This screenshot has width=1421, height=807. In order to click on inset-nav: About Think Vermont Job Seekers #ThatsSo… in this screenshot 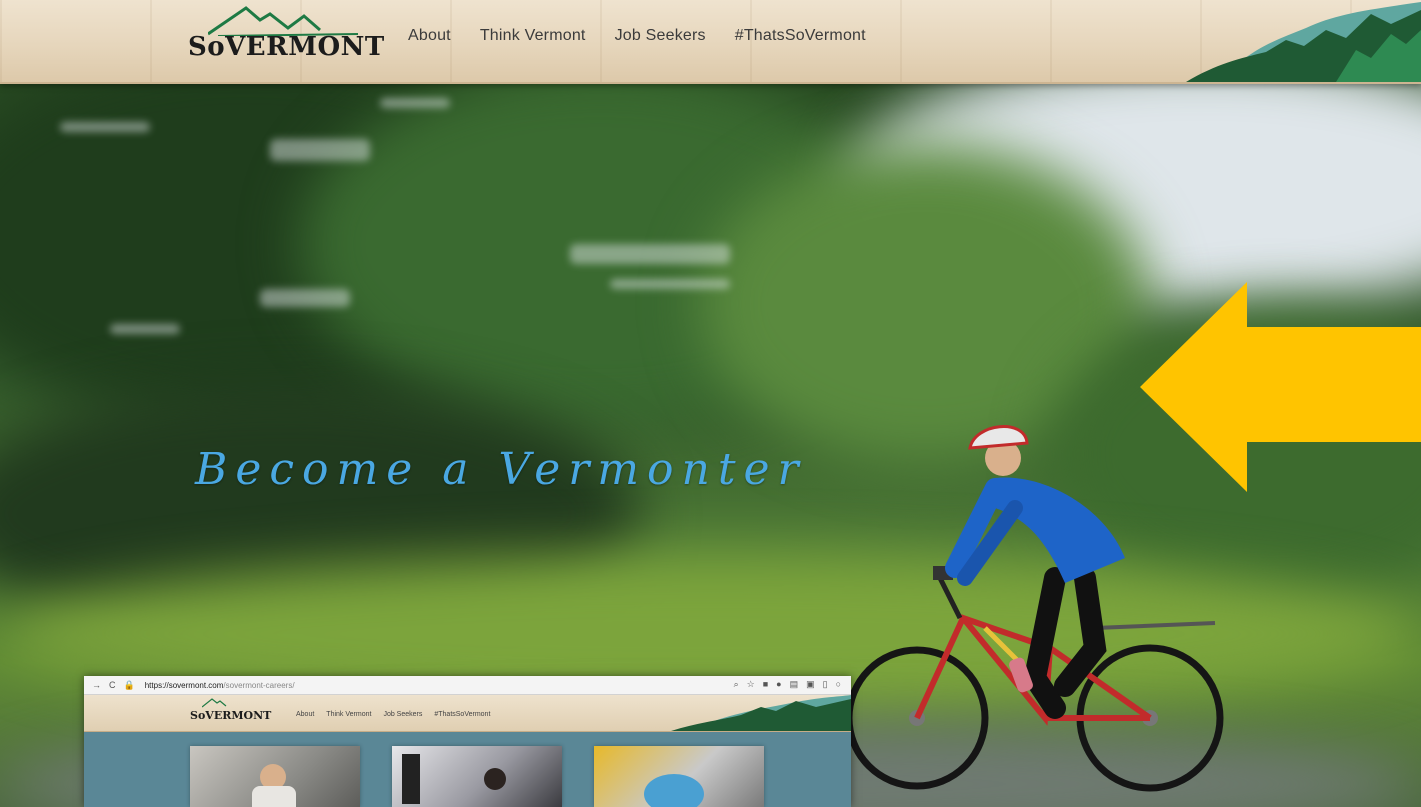, I will do `click(393, 714)`.